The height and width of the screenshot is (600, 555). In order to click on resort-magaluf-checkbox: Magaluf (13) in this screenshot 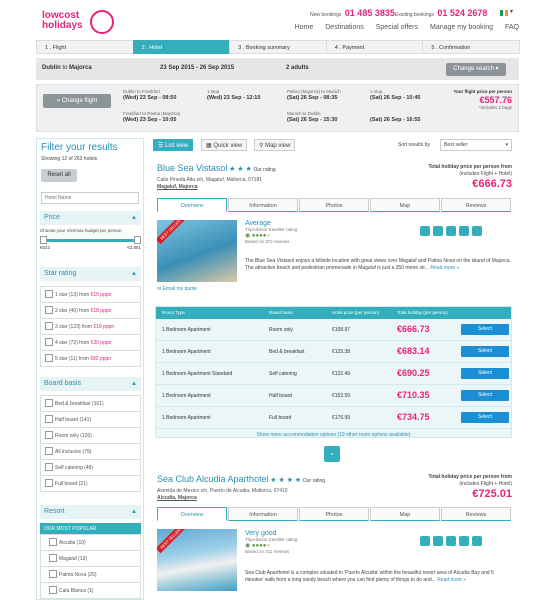, I will do `click(90, 558)`.